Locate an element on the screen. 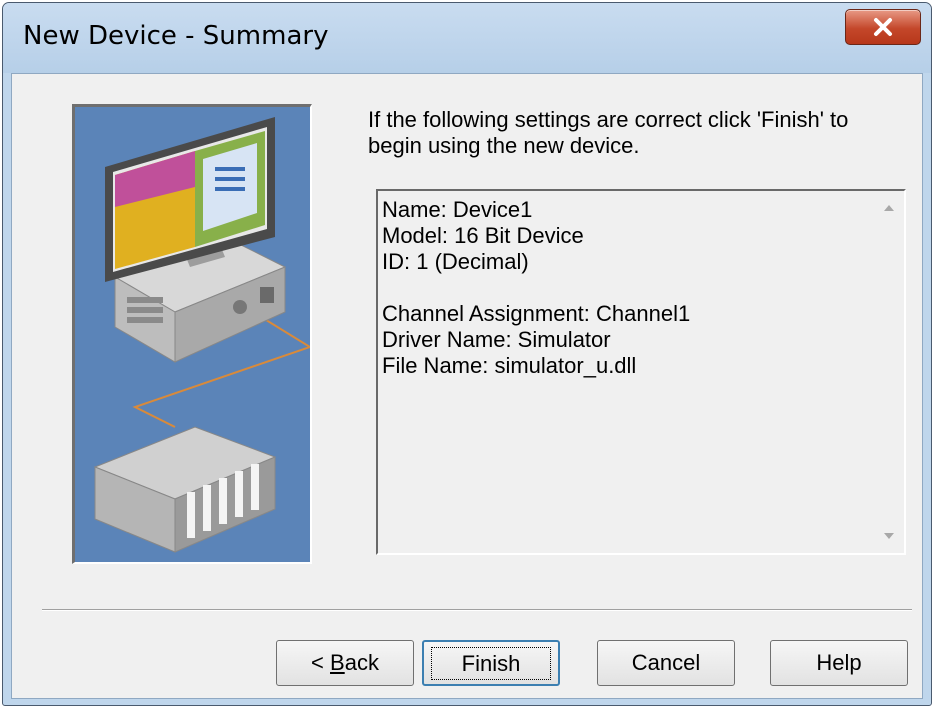  summary-line-blank is located at coordinates (627, 288).